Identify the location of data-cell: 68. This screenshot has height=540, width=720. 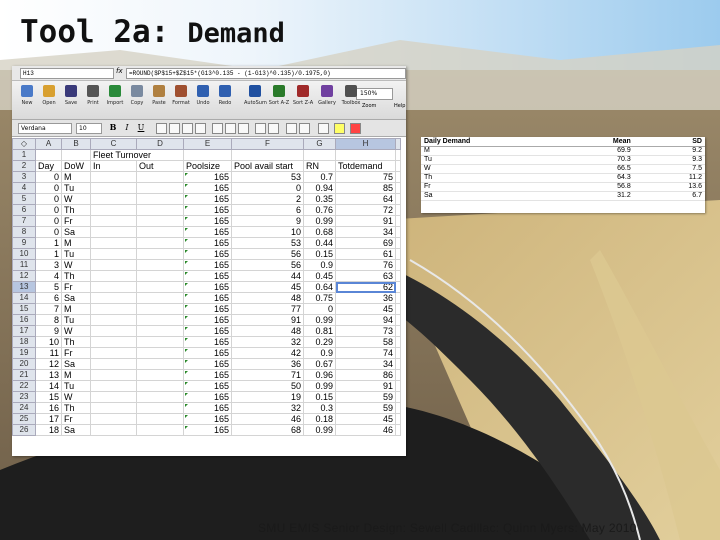
(267, 430).